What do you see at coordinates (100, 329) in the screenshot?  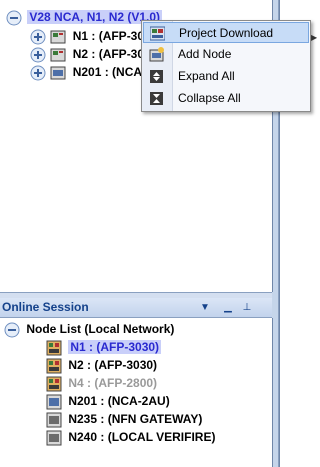 I see `node-list-label: Node List (Local Network)` at bounding box center [100, 329].